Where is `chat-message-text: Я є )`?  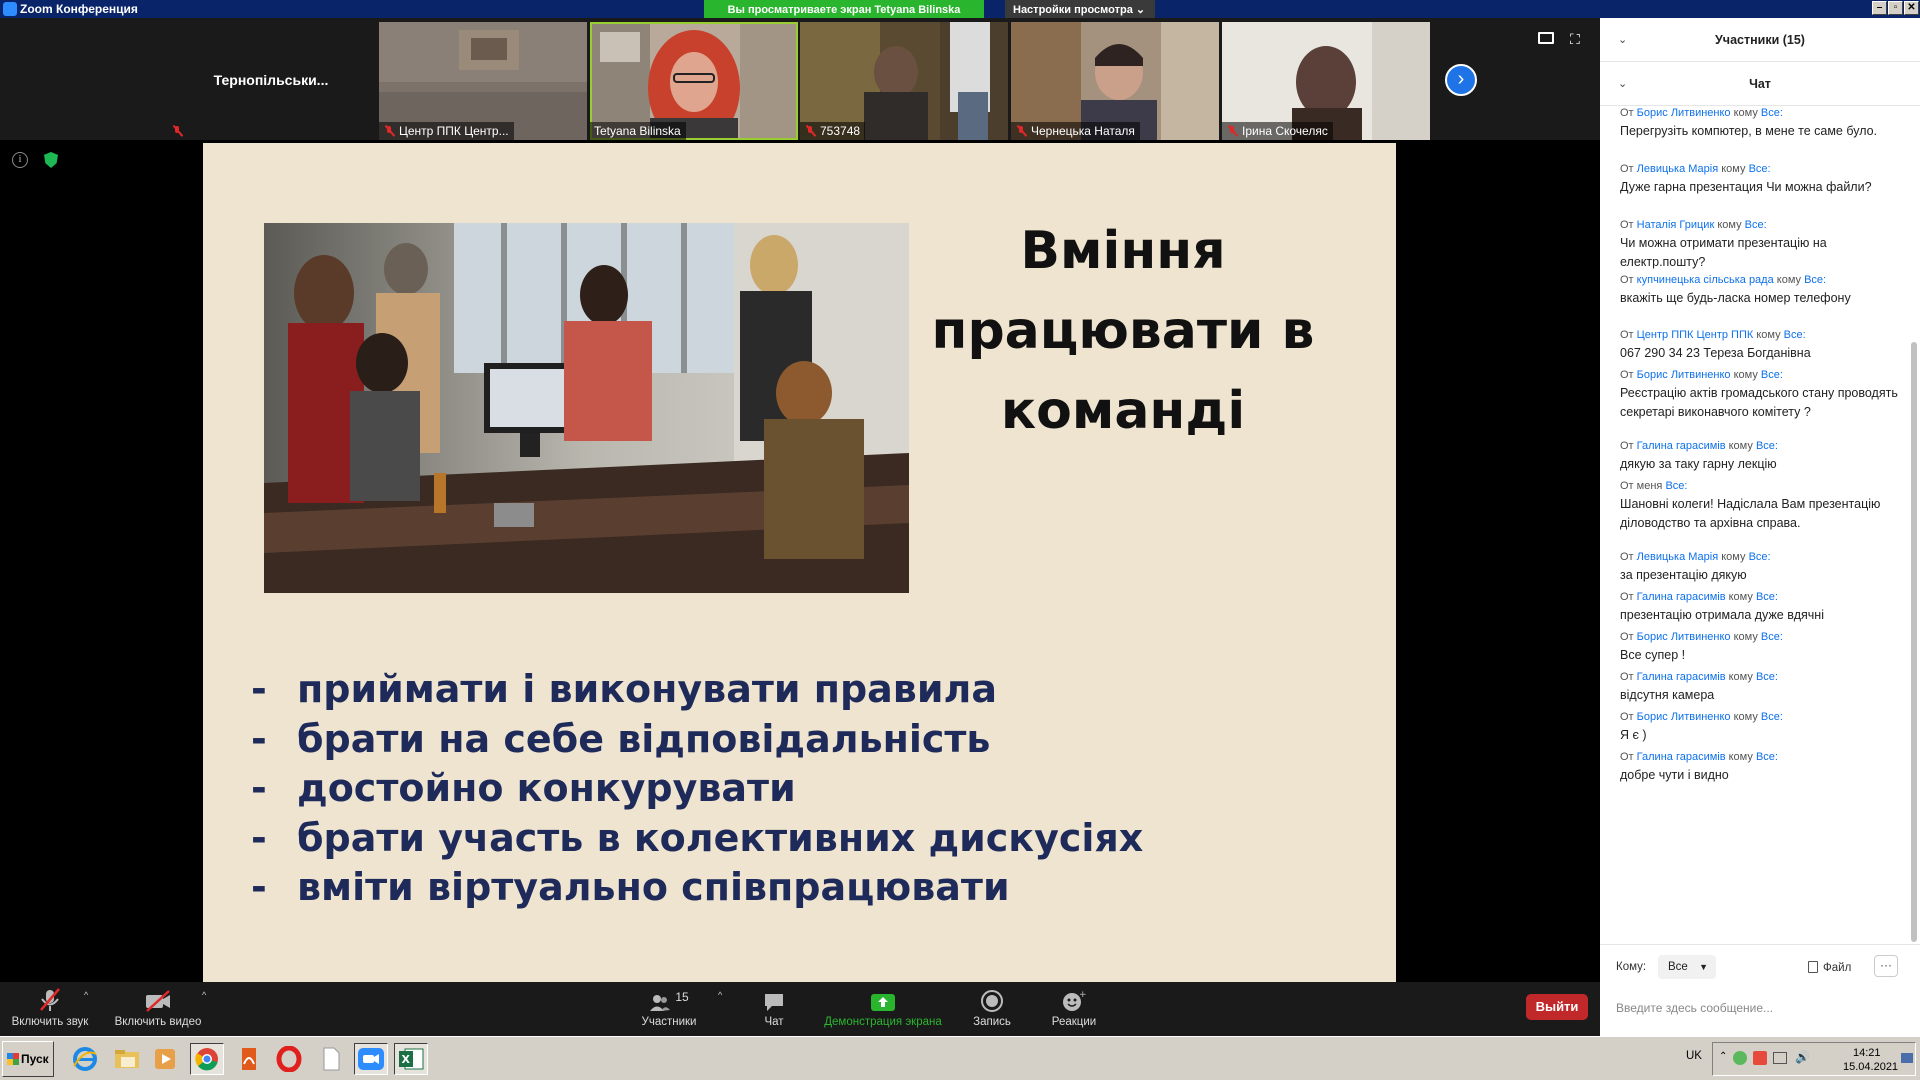
chat-message-text: Я є ) is located at coordinates (1633, 735).